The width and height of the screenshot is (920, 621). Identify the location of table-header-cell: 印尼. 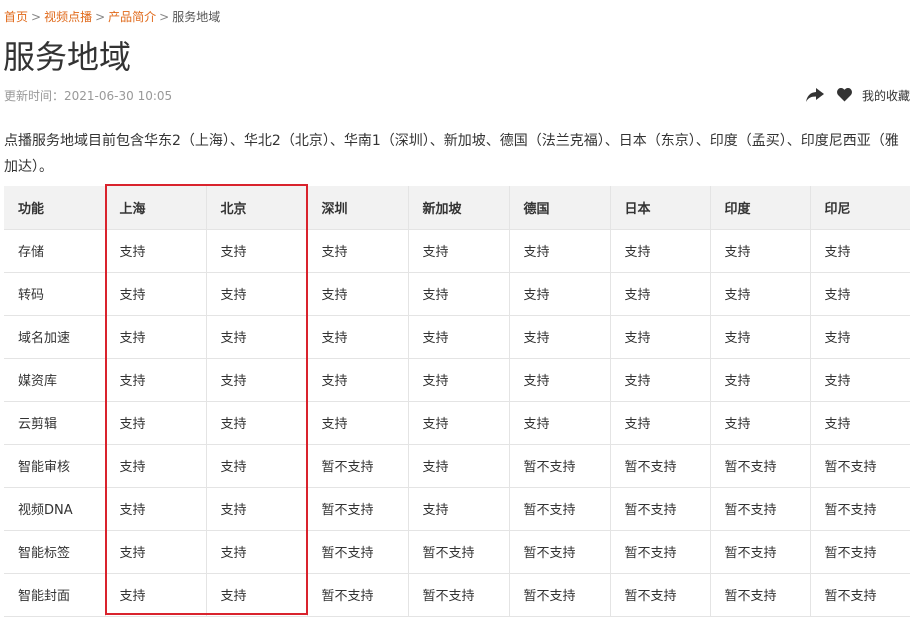
(837, 209).